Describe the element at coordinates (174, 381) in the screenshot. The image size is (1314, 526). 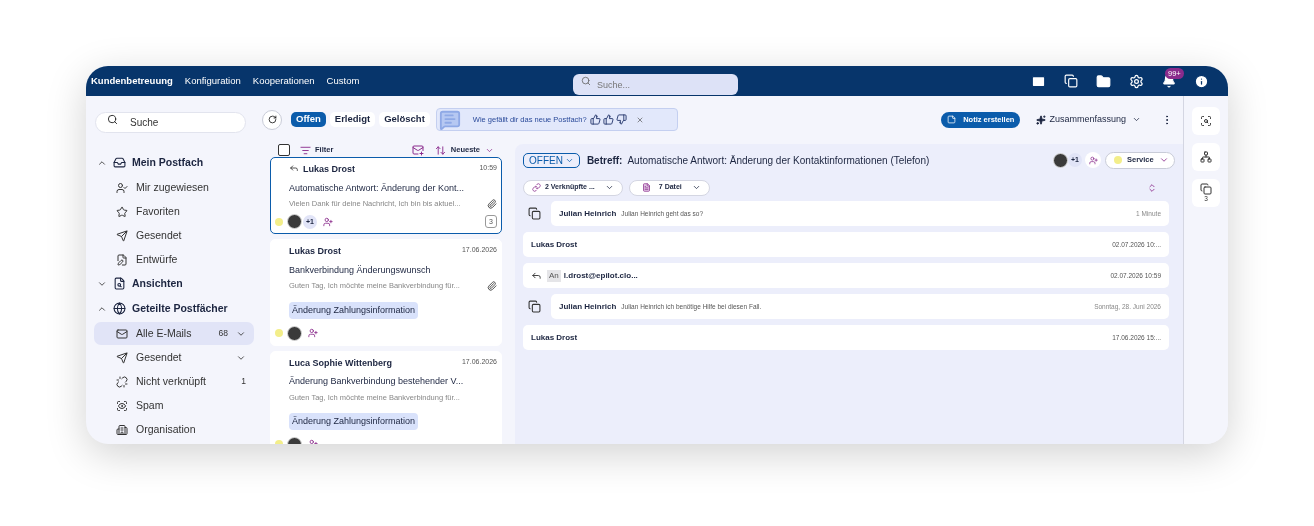
I see `sidebar-item: Nicht verknüpft 1` at that location.